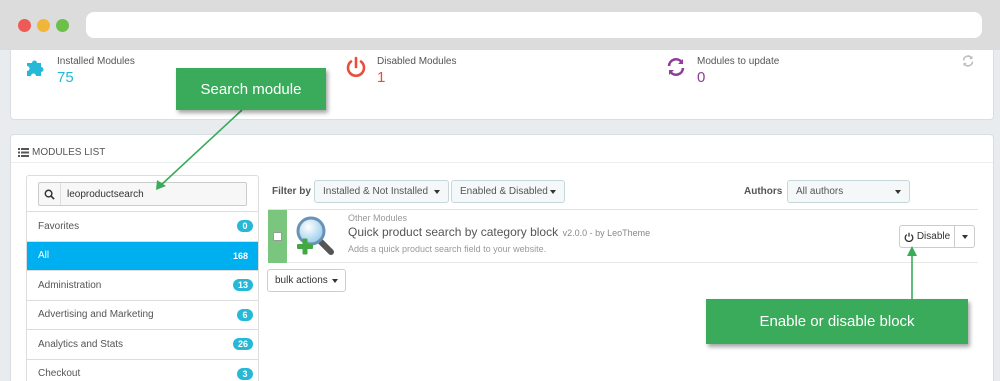 Image resolution: width=1000 pixels, height=381 pixels. Describe the element at coordinates (62, 25) in the screenshot. I see `window-maximize-dot` at that location.